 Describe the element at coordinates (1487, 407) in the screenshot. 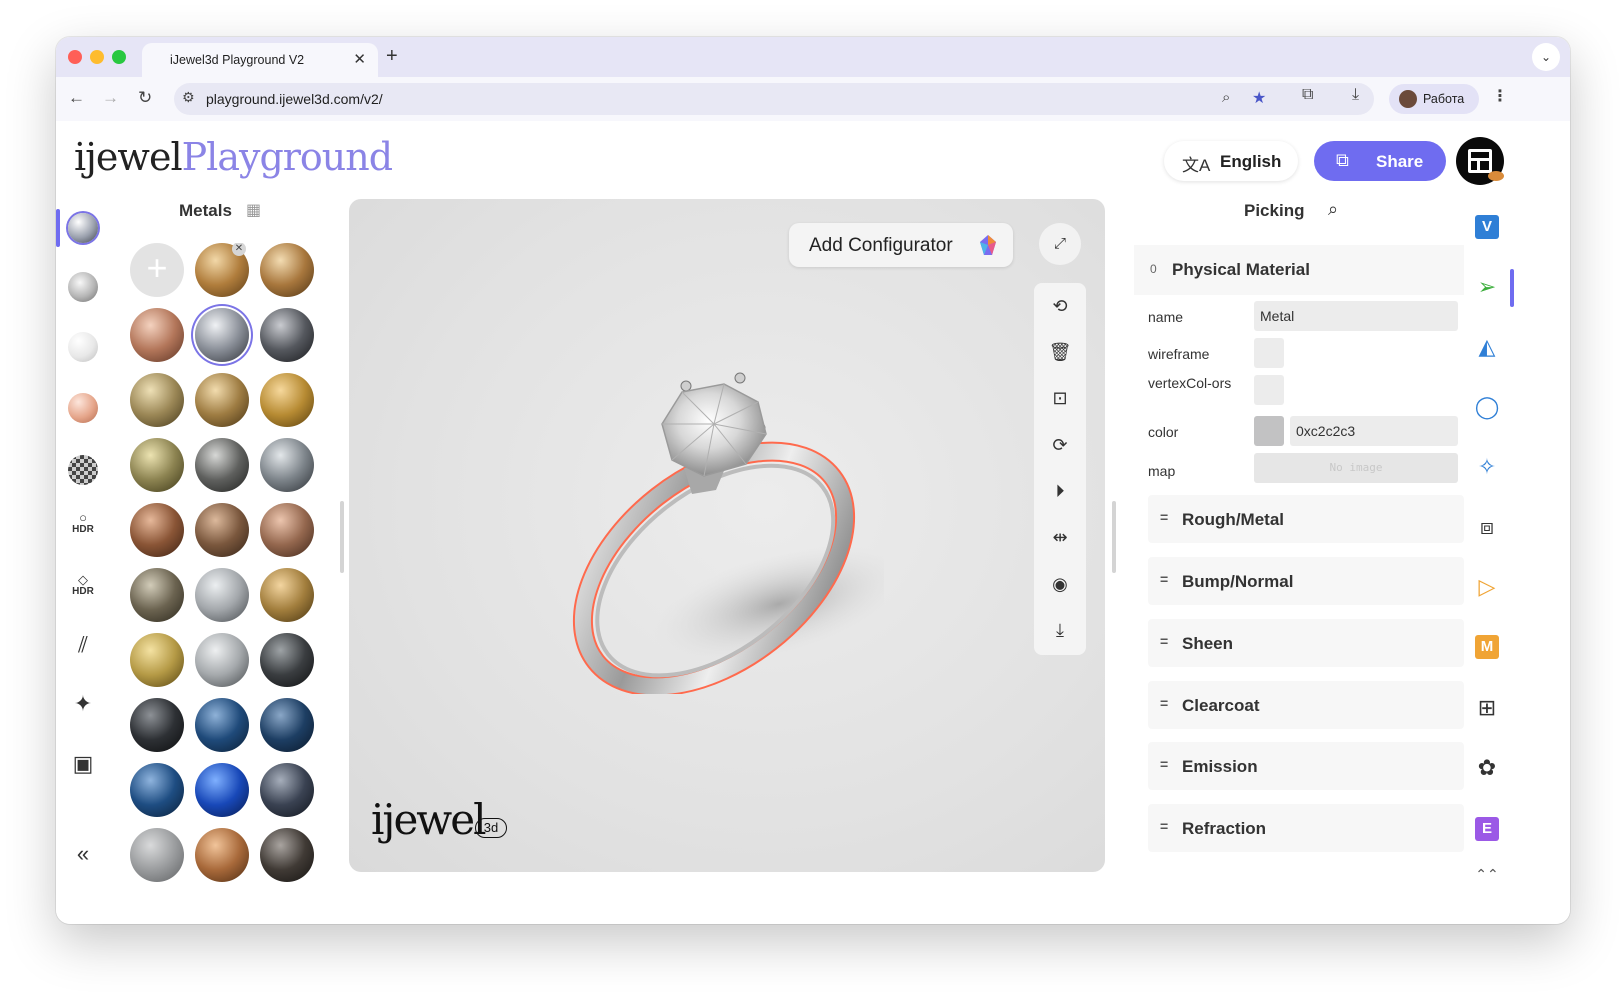

I see `rail-ring-icon: ◯` at that location.